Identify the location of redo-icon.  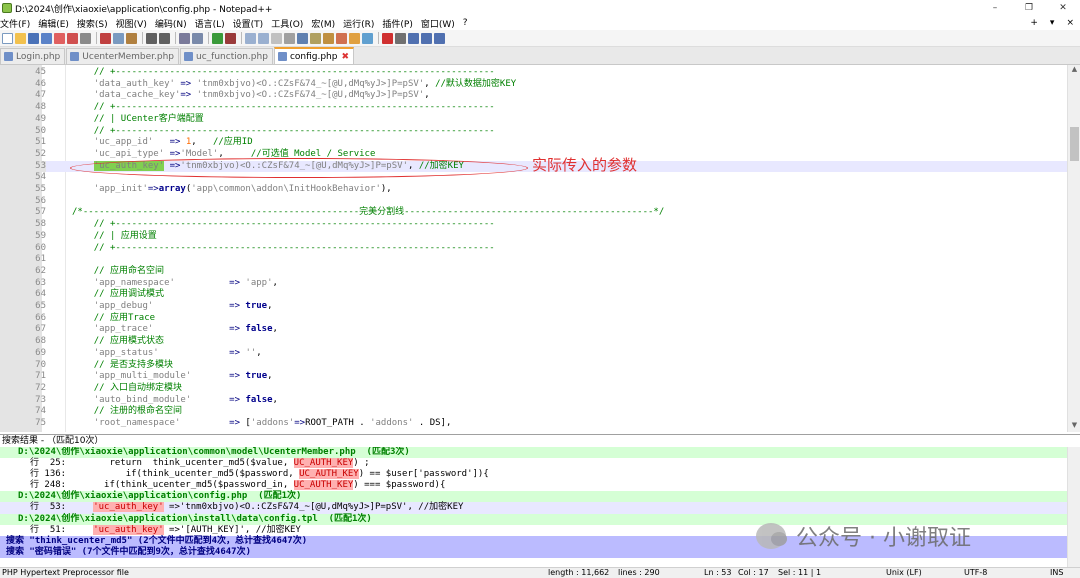
(164, 38).